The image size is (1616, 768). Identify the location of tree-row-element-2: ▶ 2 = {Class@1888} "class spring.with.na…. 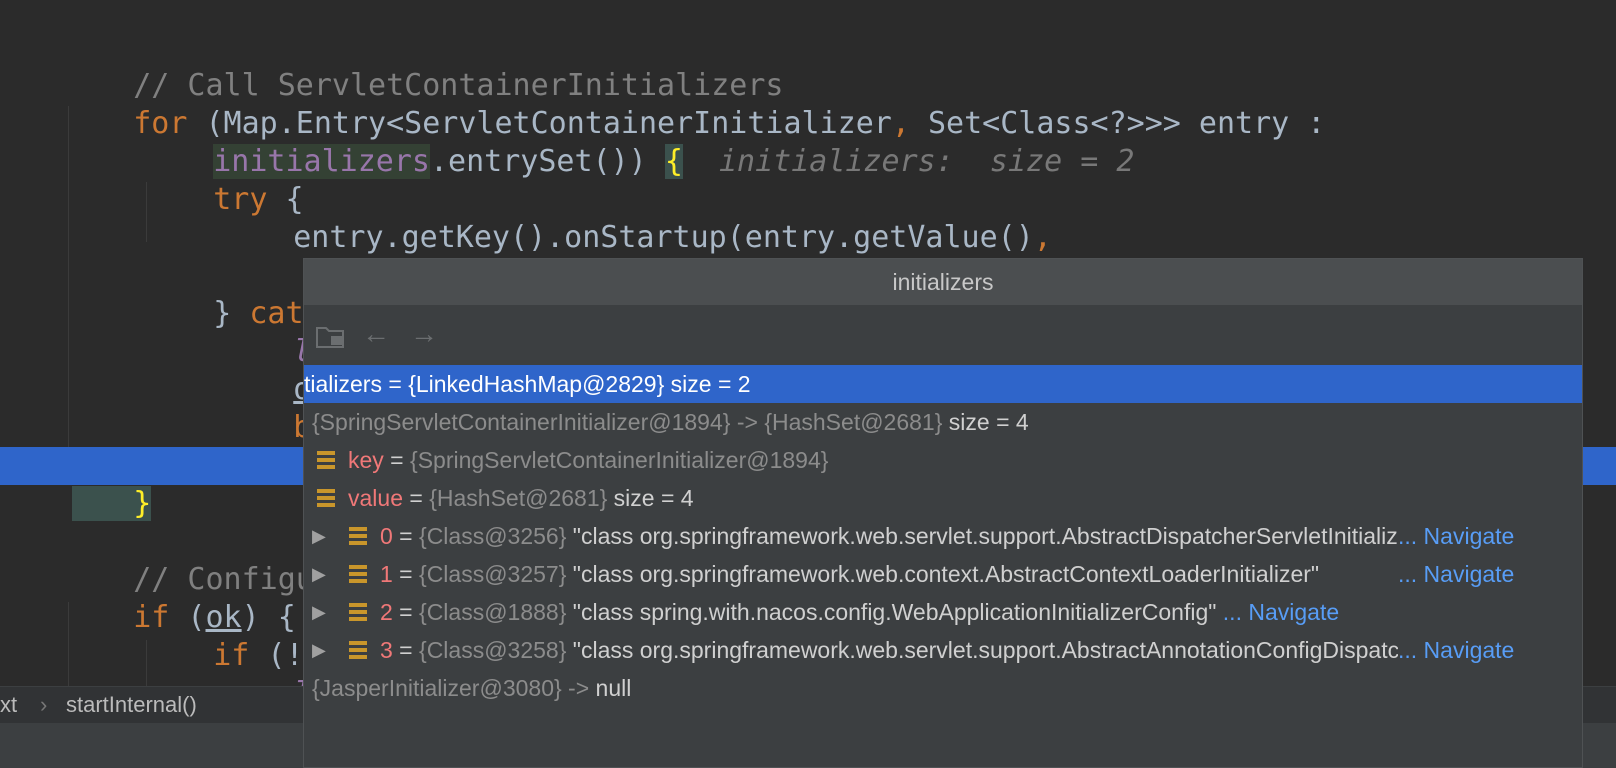
(943, 612).